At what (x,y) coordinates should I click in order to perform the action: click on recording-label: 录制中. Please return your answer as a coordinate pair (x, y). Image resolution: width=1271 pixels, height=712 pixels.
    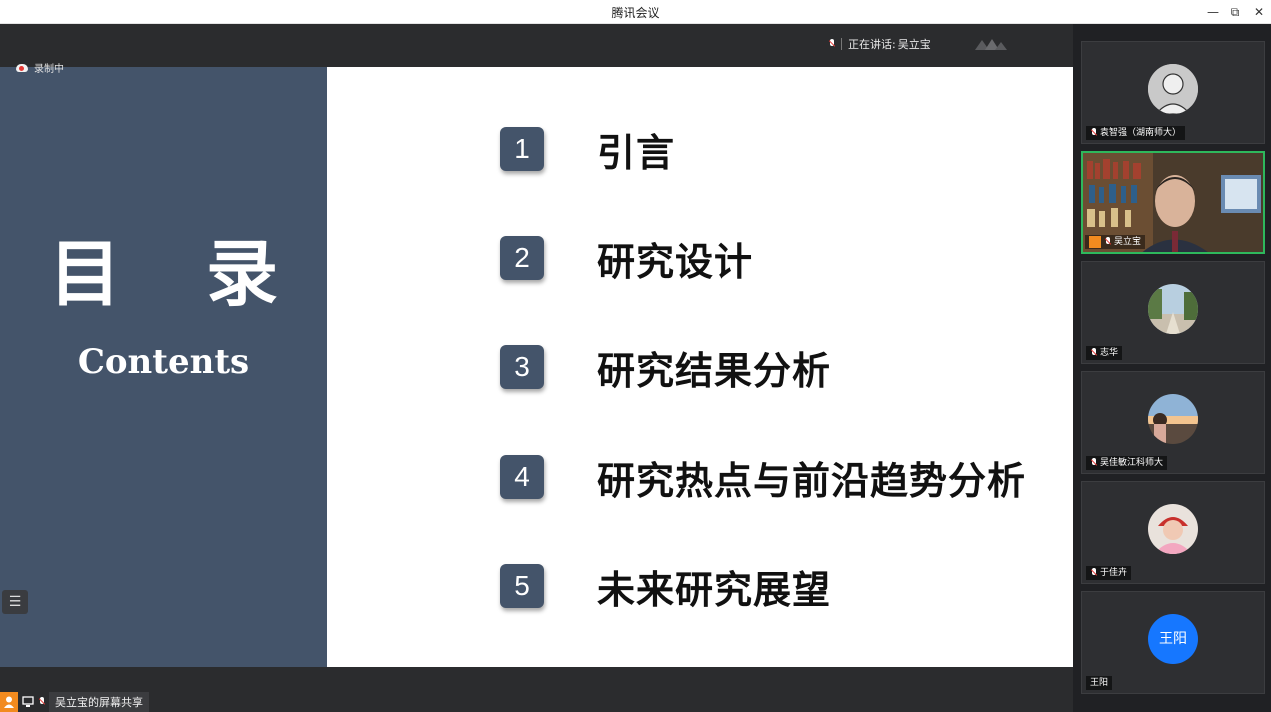
    Looking at the image, I should click on (49, 69).